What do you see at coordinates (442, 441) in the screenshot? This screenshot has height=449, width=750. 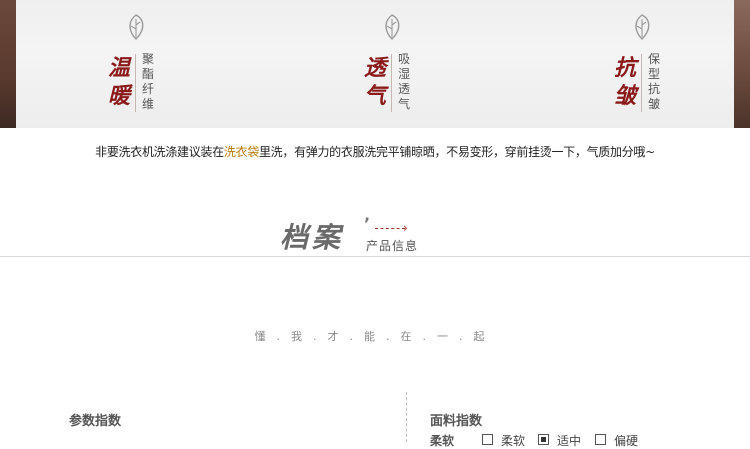 I see `softness-label: 柔软` at bounding box center [442, 441].